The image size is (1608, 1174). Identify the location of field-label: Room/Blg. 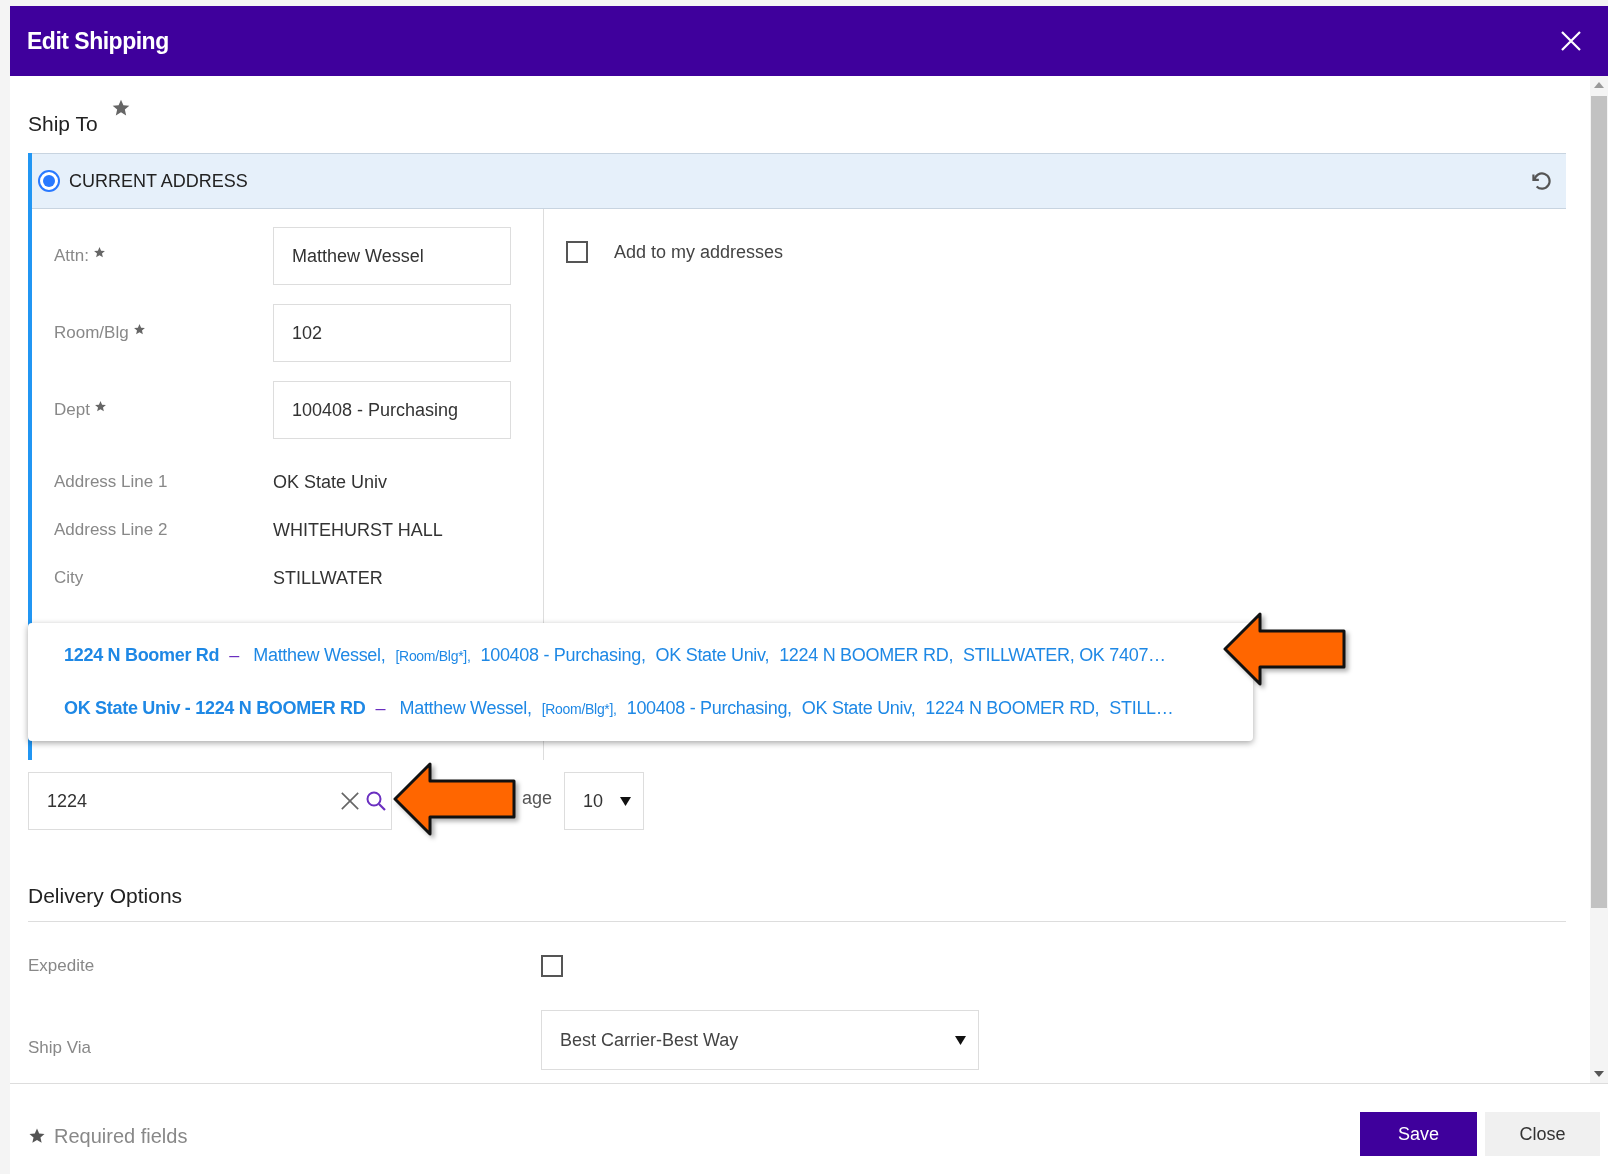
(91, 333).